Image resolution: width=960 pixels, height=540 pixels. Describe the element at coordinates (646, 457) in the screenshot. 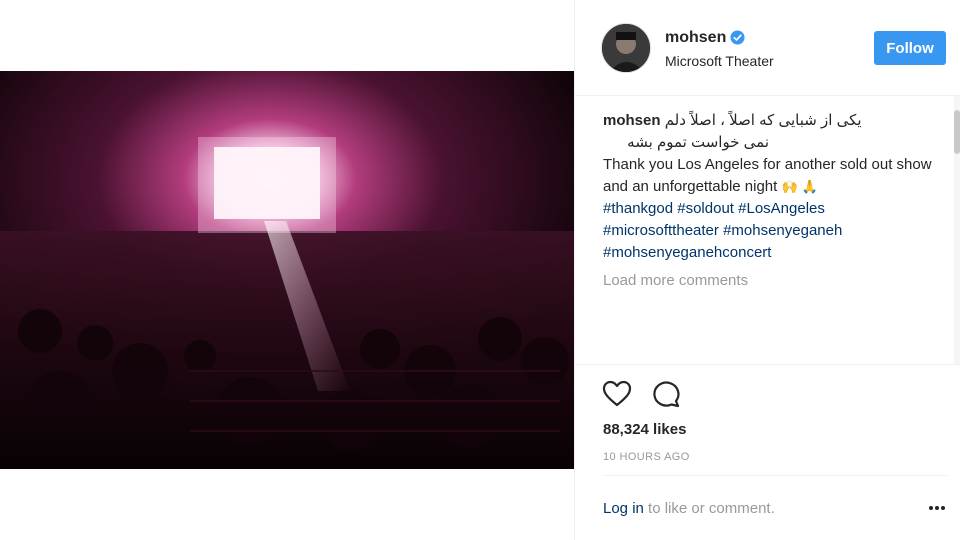

I see `post-timestamp: 10 HOURS AGO` at that location.